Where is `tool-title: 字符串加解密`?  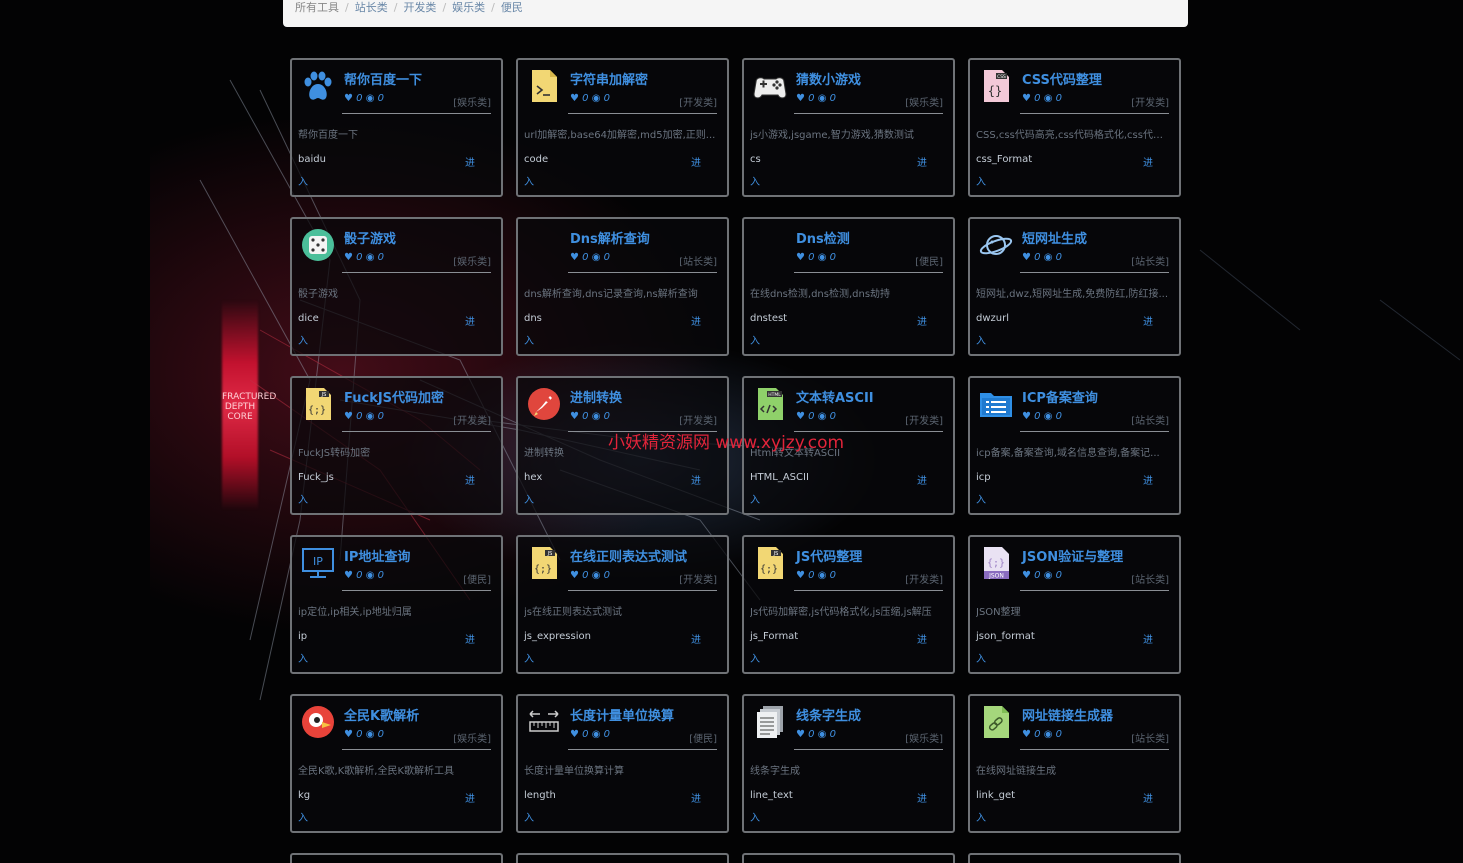 tool-title: 字符串加解密 is located at coordinates (609, 78).